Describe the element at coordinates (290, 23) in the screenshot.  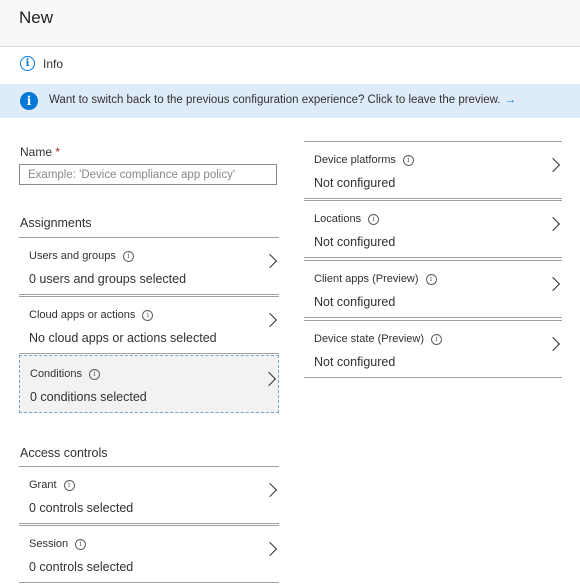
I see `blade-header: New` at that location.